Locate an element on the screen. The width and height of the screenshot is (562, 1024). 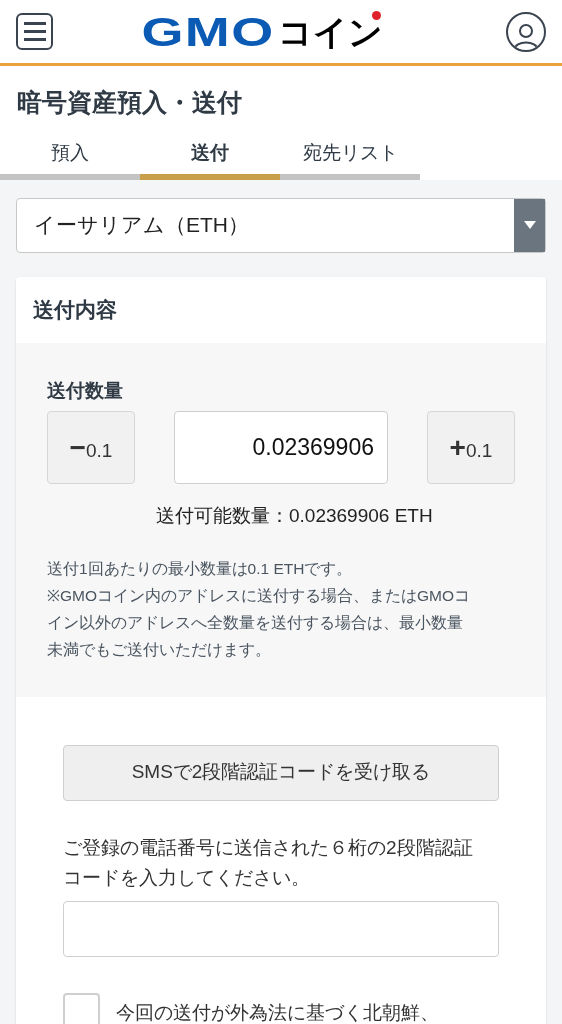
increment-button: +0.1 is located at coordinates (471, 447).